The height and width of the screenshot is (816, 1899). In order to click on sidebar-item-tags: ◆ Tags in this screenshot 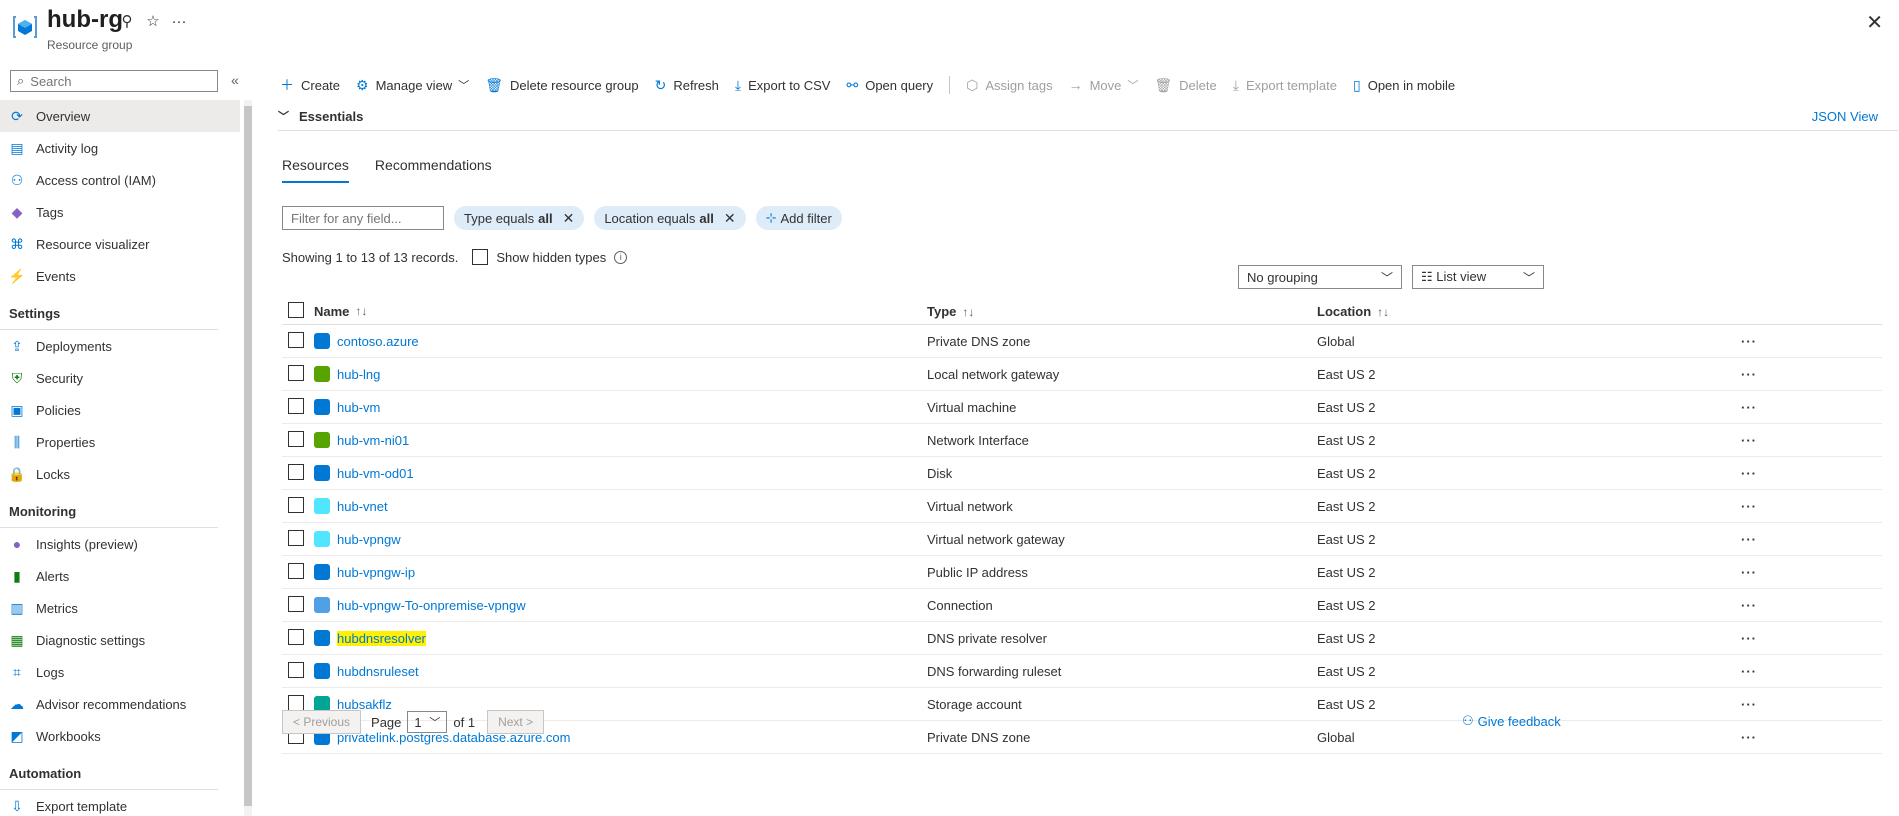, I will do `click(120, 212)`.